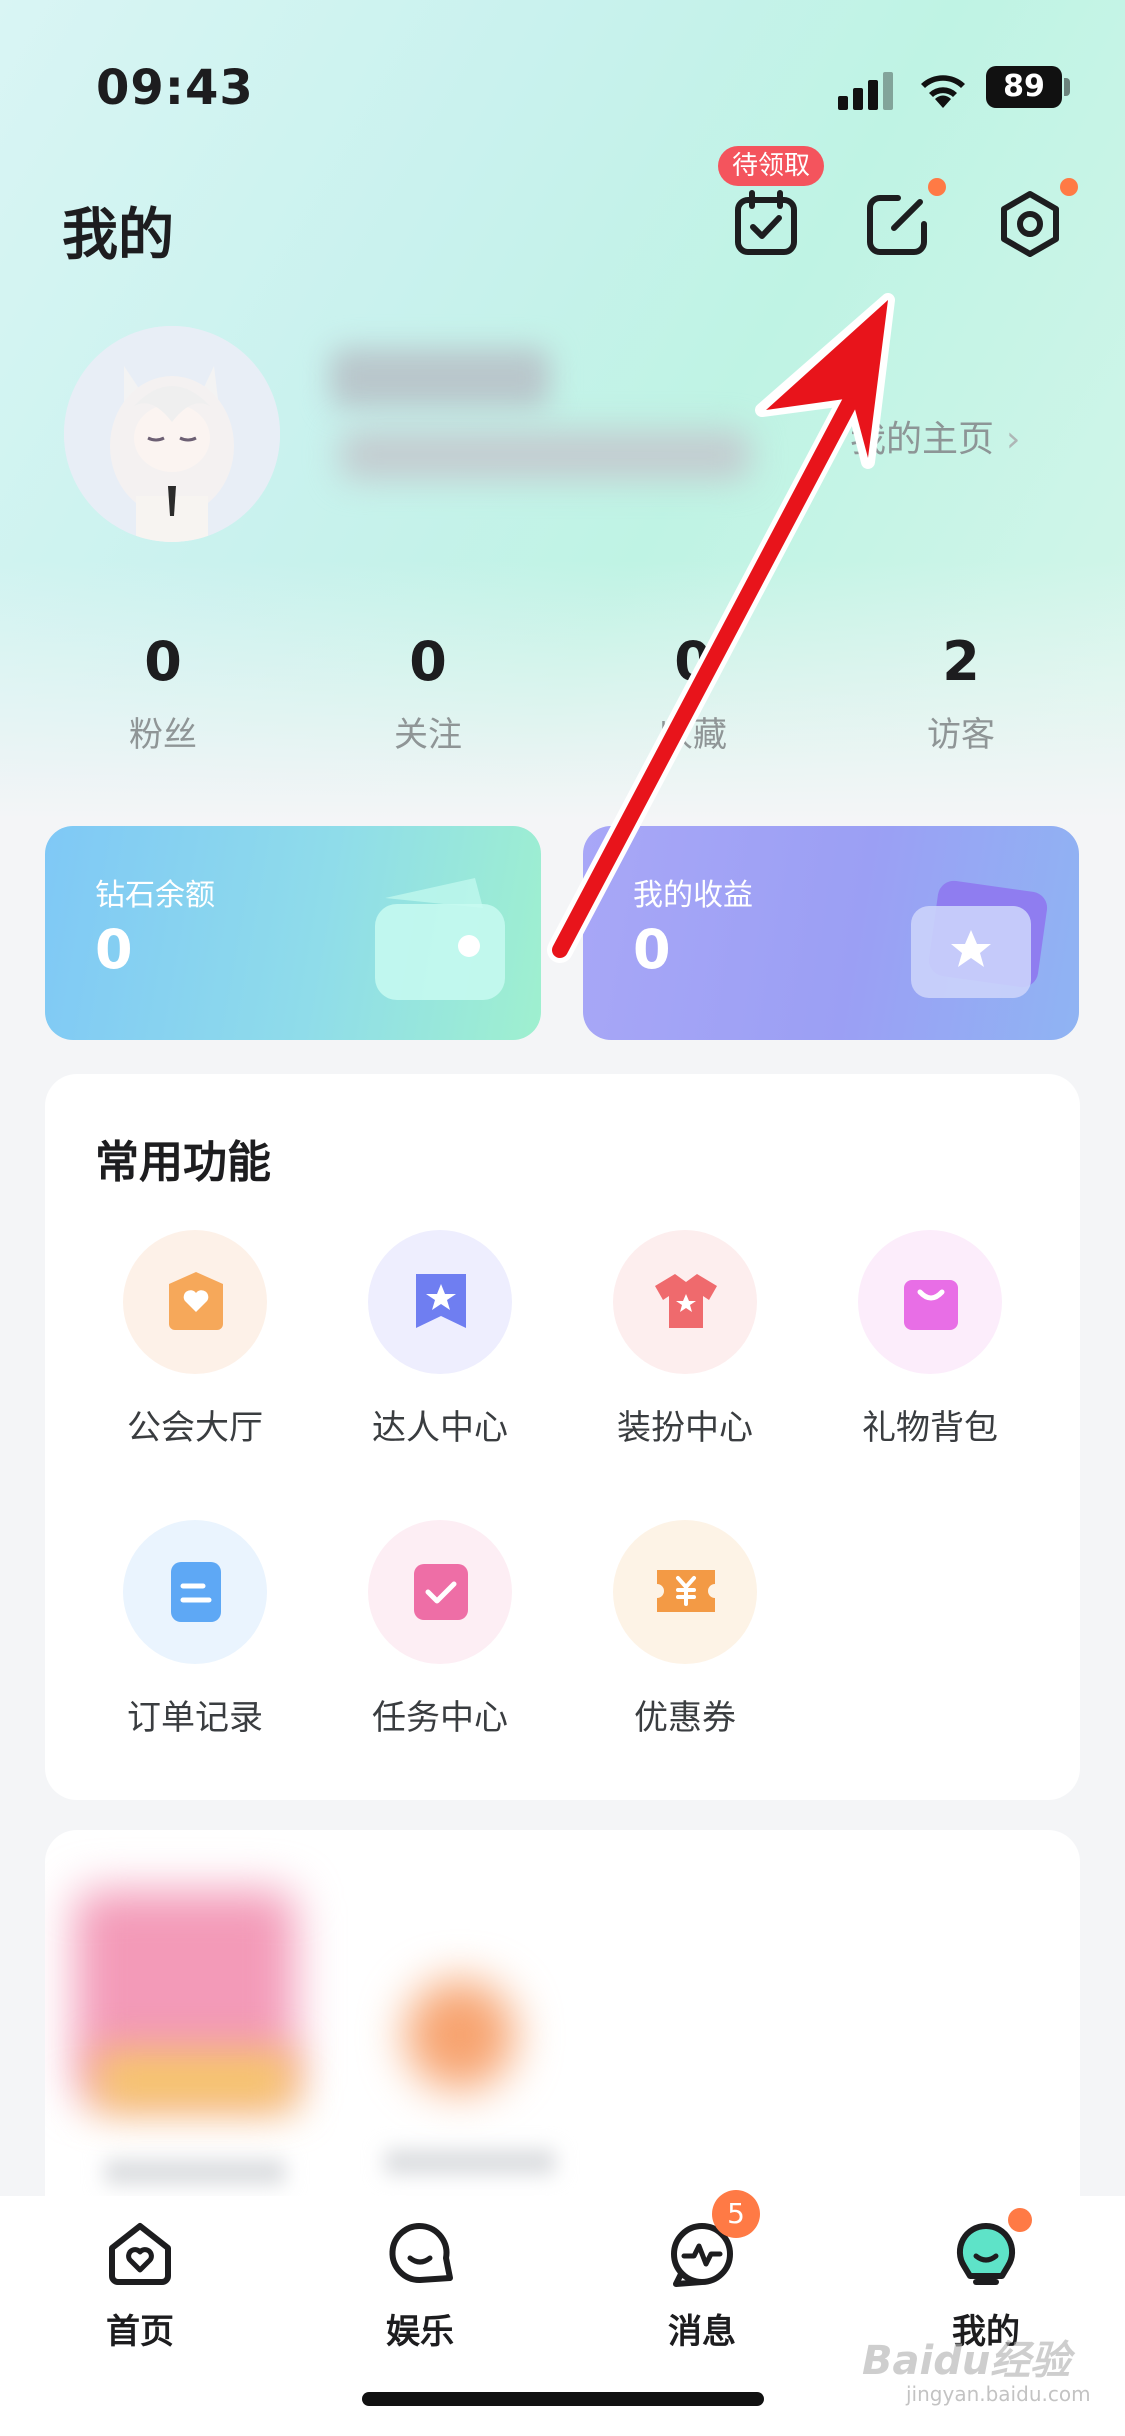  I want to click on homepage-label: 我的主页, so click(922, 439).